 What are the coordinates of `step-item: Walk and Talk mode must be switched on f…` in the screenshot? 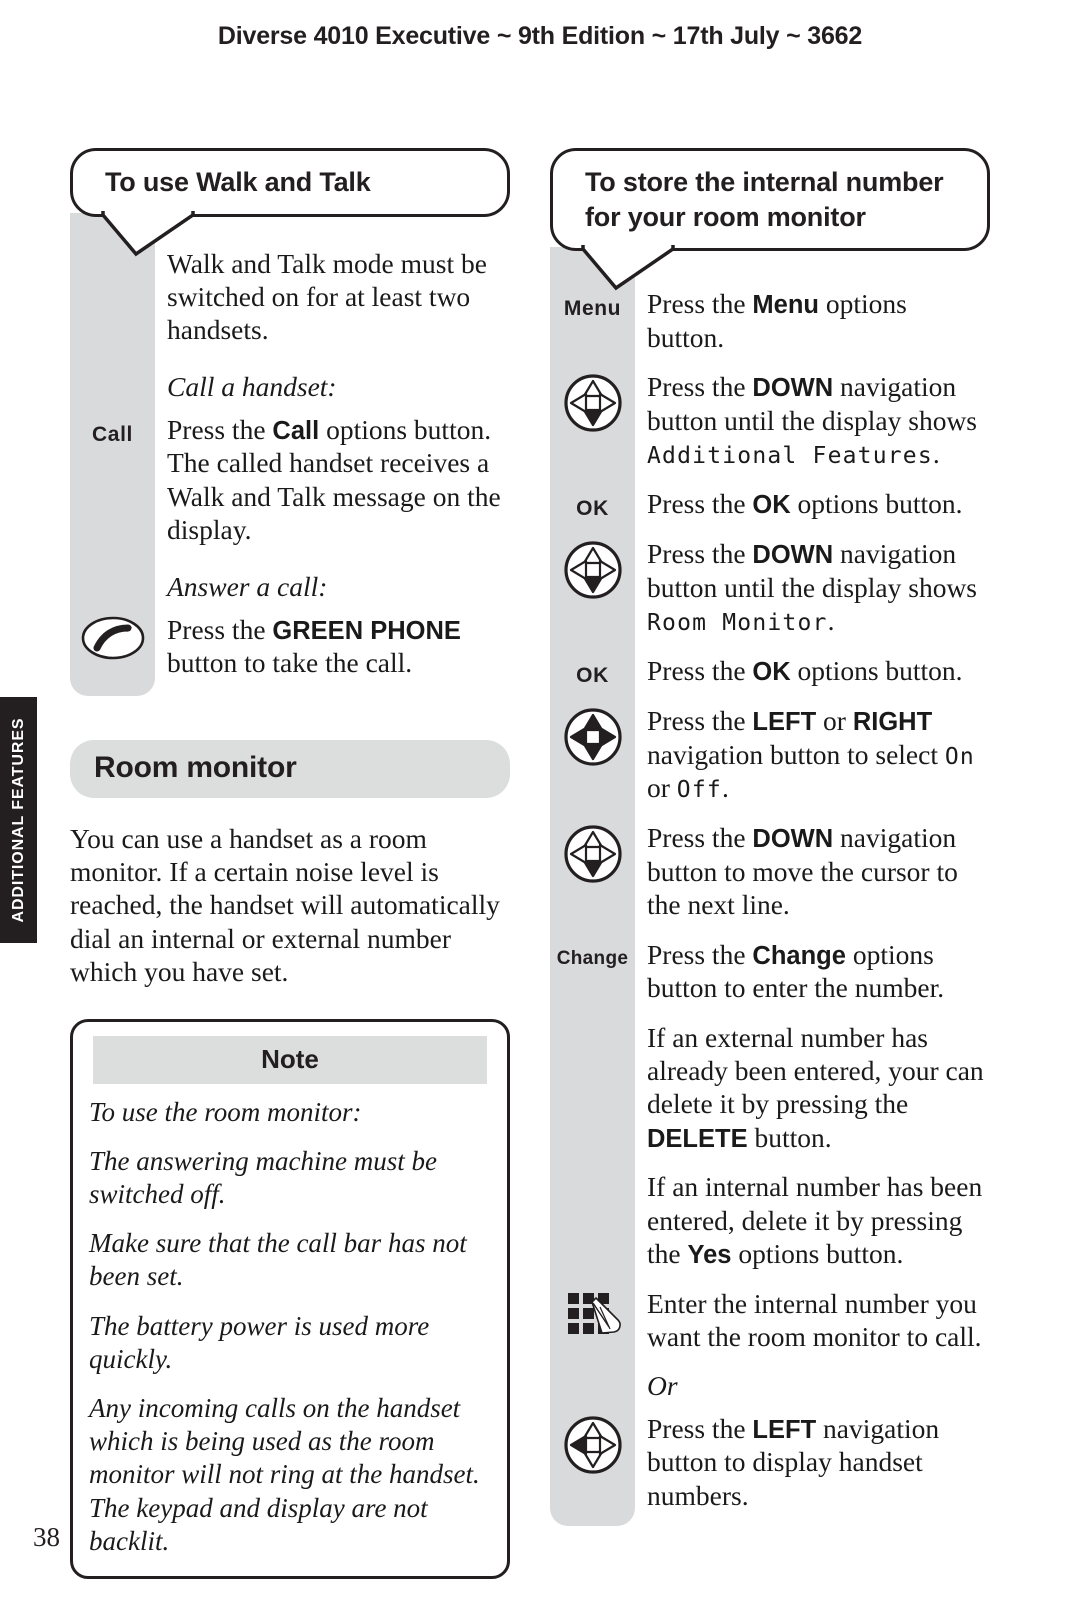 It's located at (290, 297).